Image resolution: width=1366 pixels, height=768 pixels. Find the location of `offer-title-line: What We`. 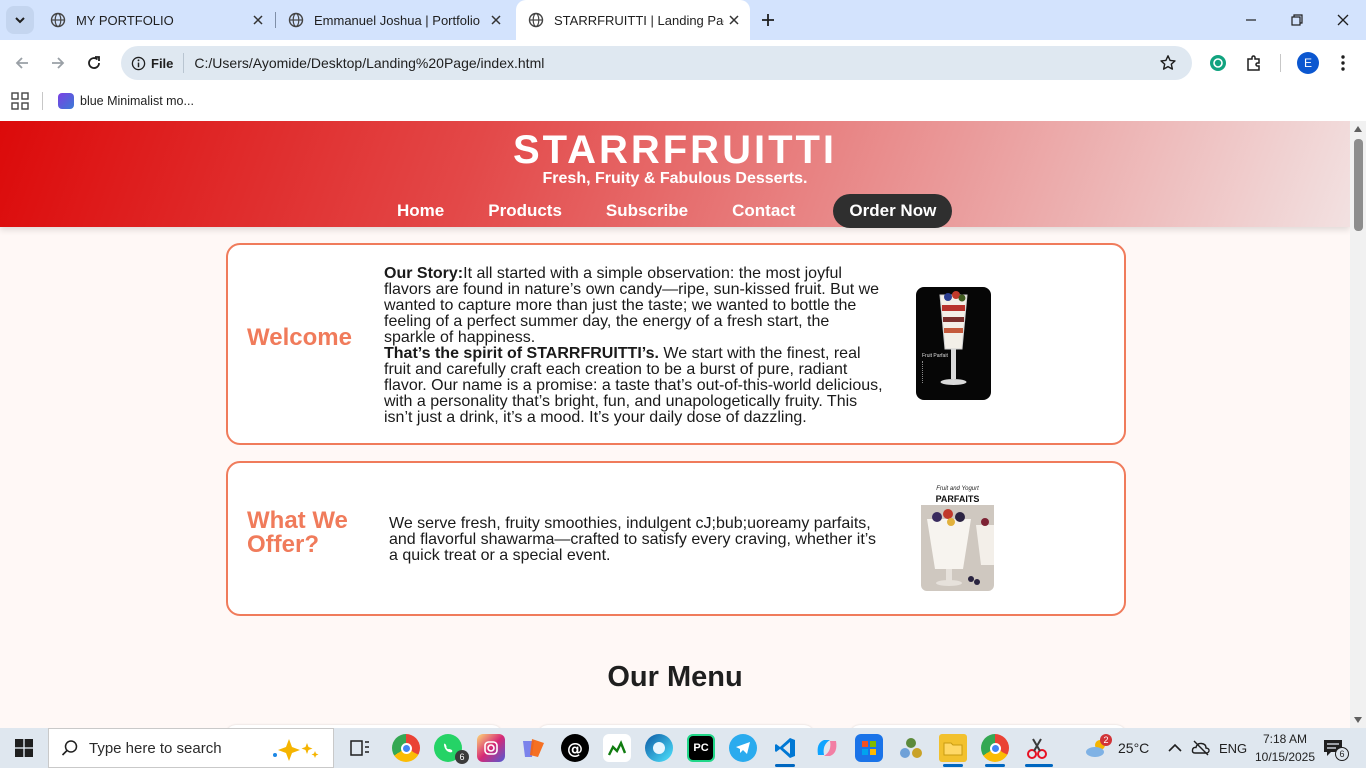

offer-title-line: What We is located at coordinates (297, 520).